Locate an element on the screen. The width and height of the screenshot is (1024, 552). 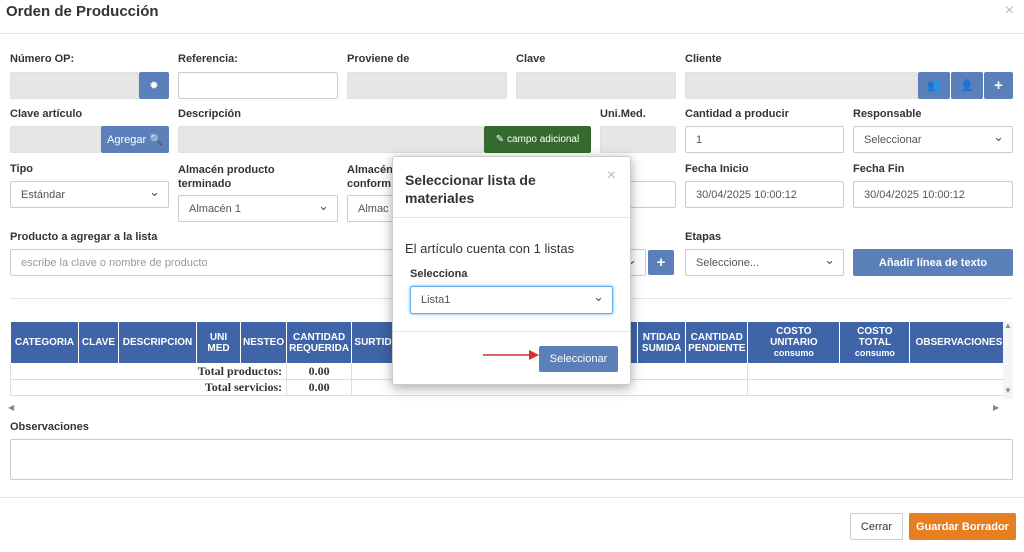
fecha-fin-input: 30/04/2025 10:00:12 is located at coordinates (933, 194).